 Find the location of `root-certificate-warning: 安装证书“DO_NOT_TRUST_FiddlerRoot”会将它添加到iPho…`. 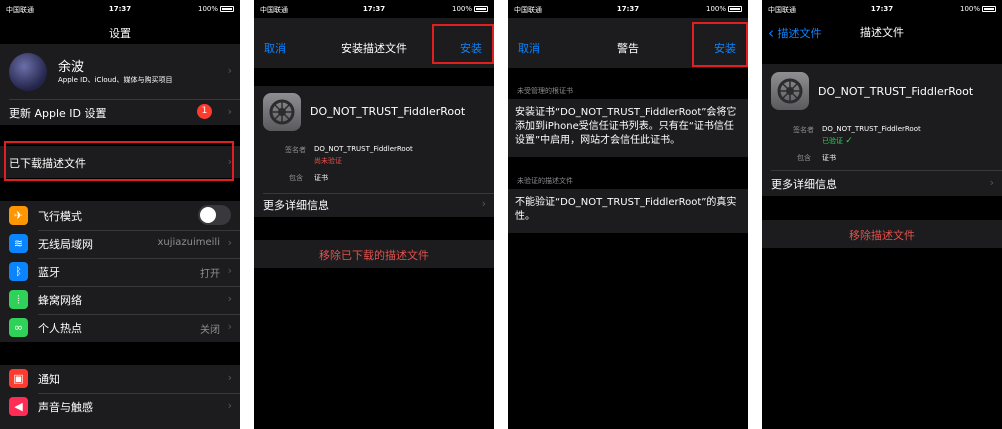

root-certificate-warning: 安装证书“DO_NOT_TRUST_FiddlerRoot”会将它添加到iPho… is located at coordinates (628, 128).